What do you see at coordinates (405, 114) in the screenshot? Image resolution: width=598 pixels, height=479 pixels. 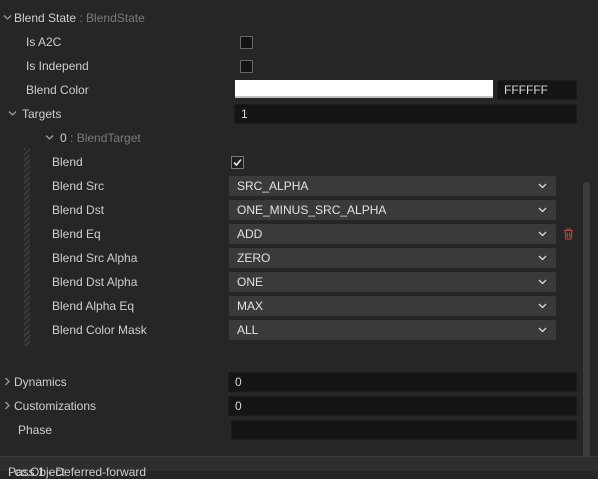 I see `targets-count-input: 1` at bounding box center [405, 114].